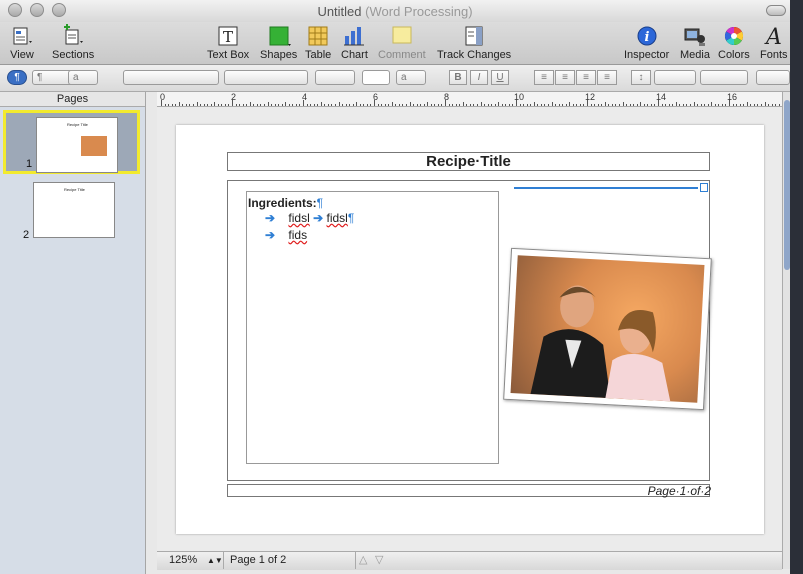 The width and height of the screenshot is (803, 574). I want to click on title-bar: Untitled (Word Processing), so click(395, 11).